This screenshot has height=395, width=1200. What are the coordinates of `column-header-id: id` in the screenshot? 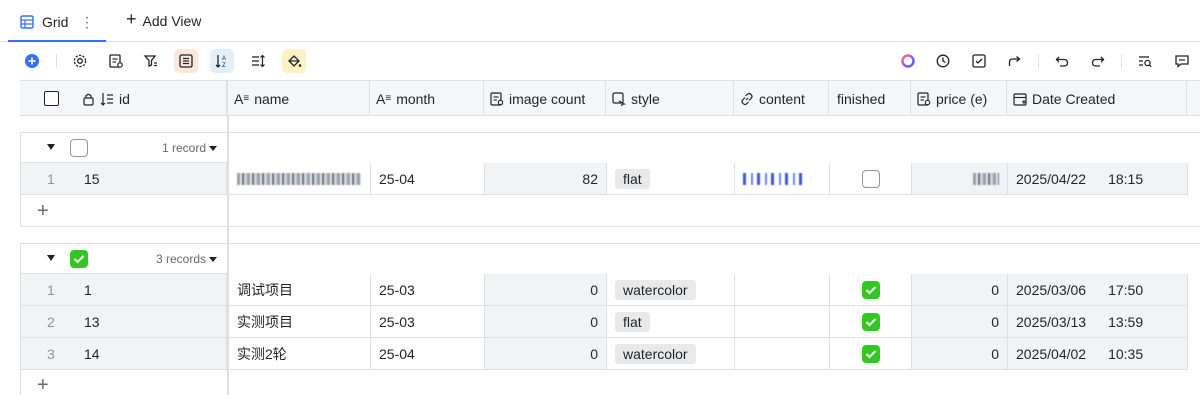 It's located at (152, 98).